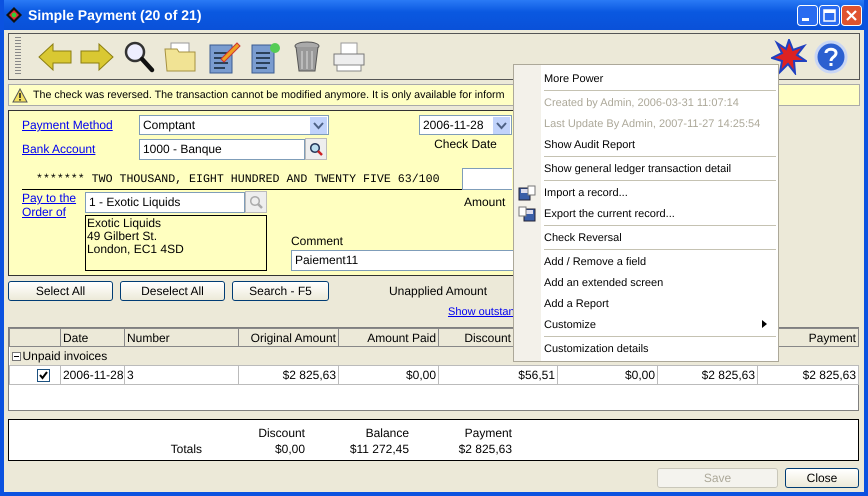 The width and height of the screenshot is (868, 496). Describe the element at coordinates (317, 241) in the screenshot. I see `field-label: Comment` at that location.